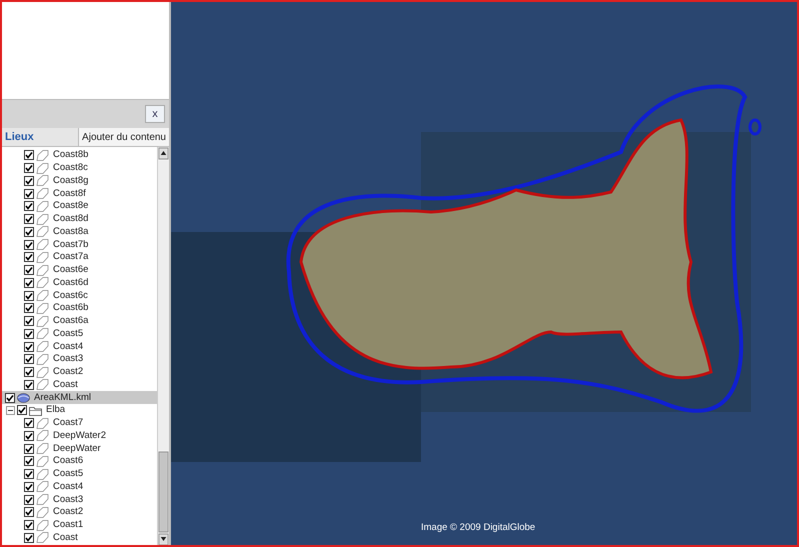 The image size is (799, 547). What do you see at coordinates (70, 219) in the screenshot?
I see `tree-item: Coast8d` at bounding box center [70, 219].